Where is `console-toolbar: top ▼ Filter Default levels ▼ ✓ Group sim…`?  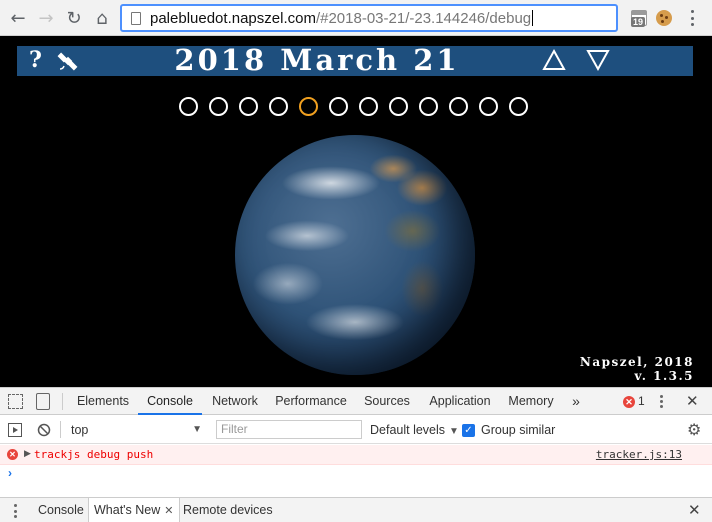 console-toolbar: top ▼ Filter Default levels ▼ ✓ Group sim… is located at coordinates (356, 430).